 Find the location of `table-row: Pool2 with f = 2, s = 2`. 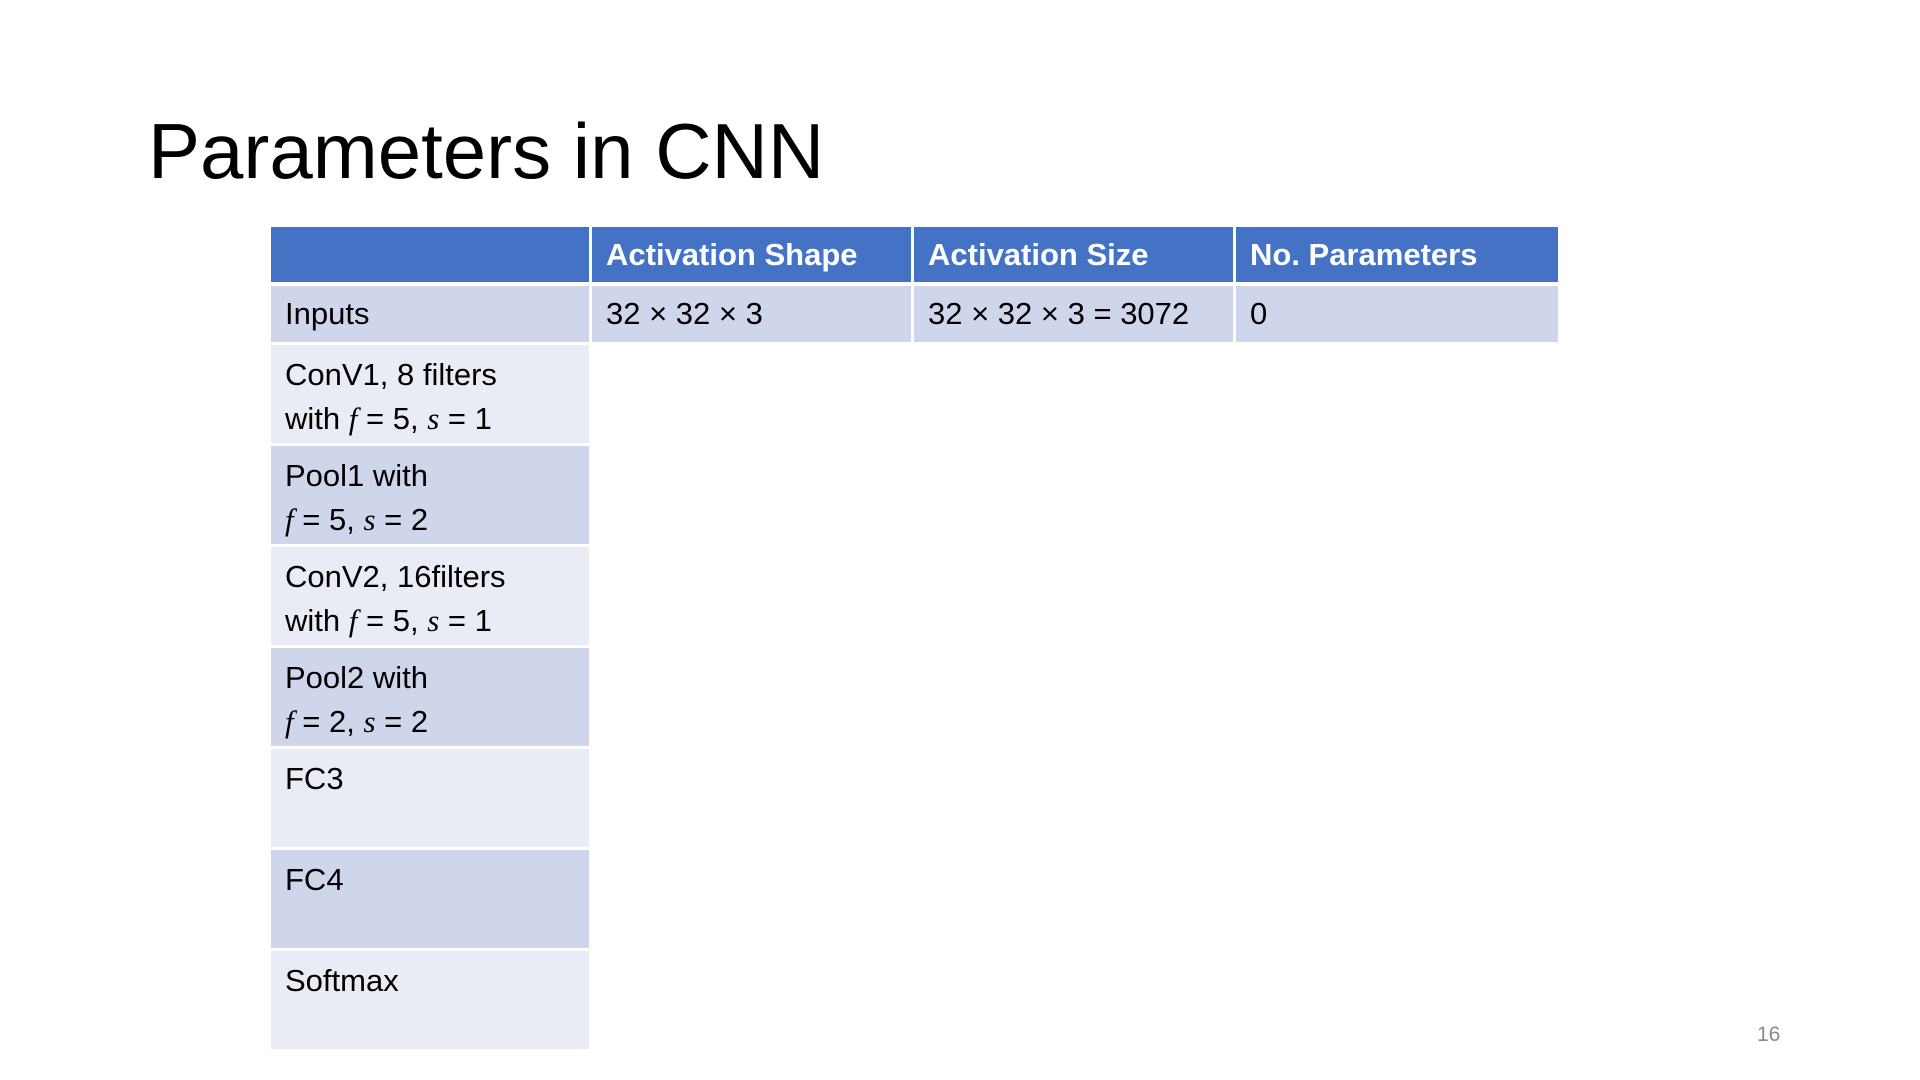

table-row: Pool2 with f = 2, s = 2 is located at coordinates (914, 698).